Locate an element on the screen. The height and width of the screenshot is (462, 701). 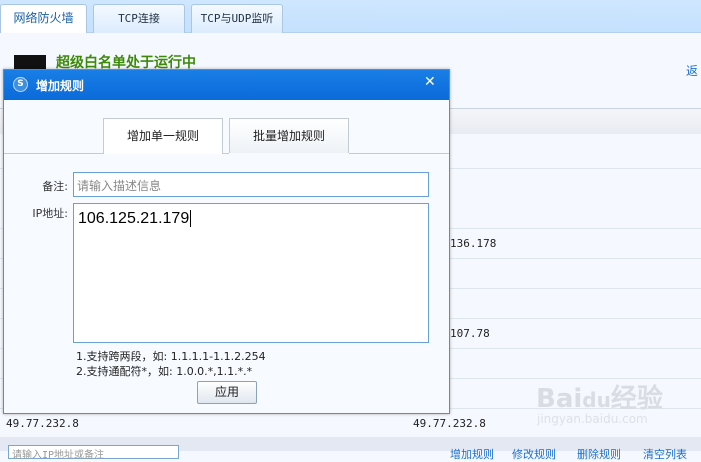
list-cell: 136.178 is located at coordinates (473, 243).